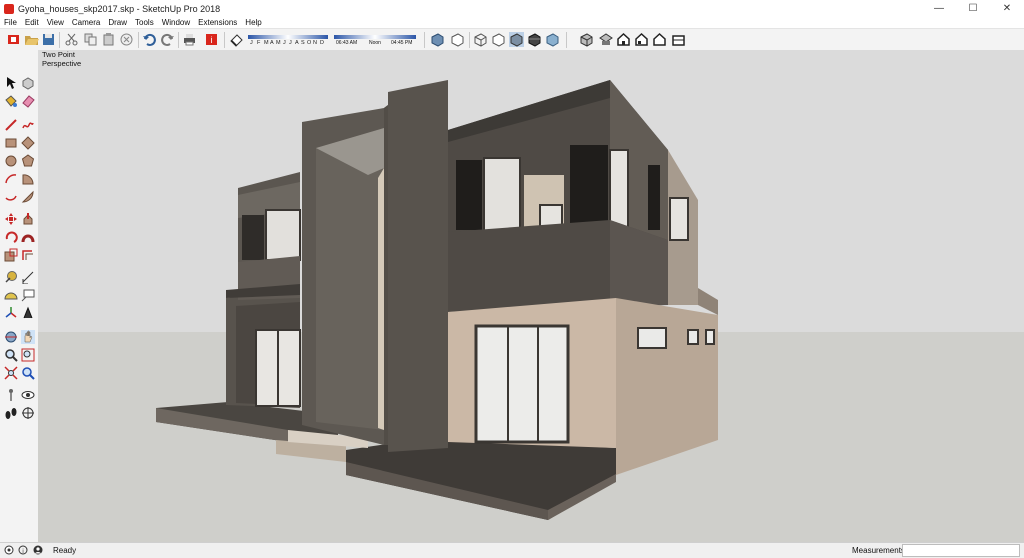 The width and height of the screenshot is (1024, 558). What do you see at coordinates (11, 125) in the screenshot?
I see `line-icon` at bounding box center [11, 125].